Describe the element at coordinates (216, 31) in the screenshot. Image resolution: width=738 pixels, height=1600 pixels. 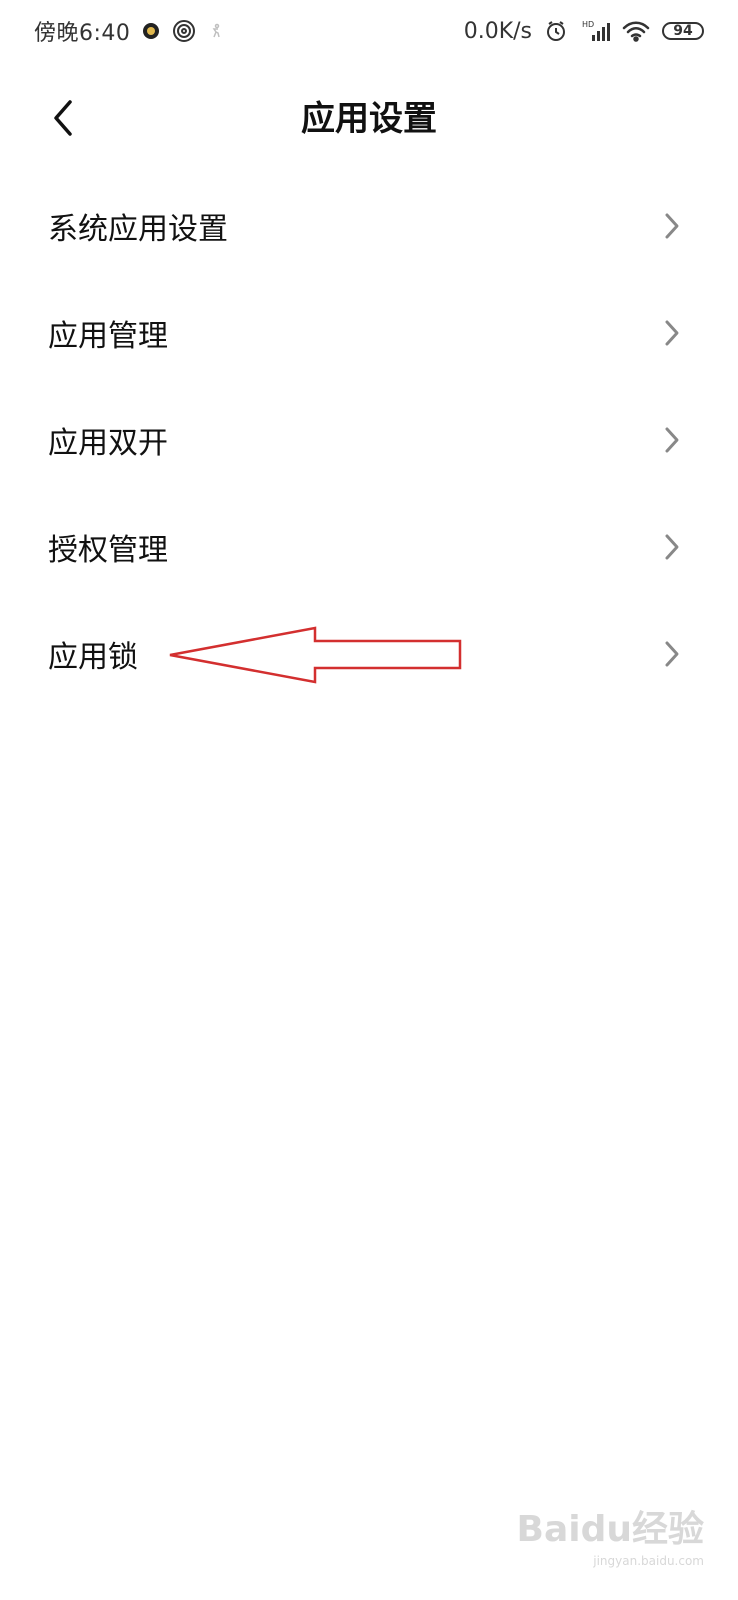
I see `runner-icon` at that location.